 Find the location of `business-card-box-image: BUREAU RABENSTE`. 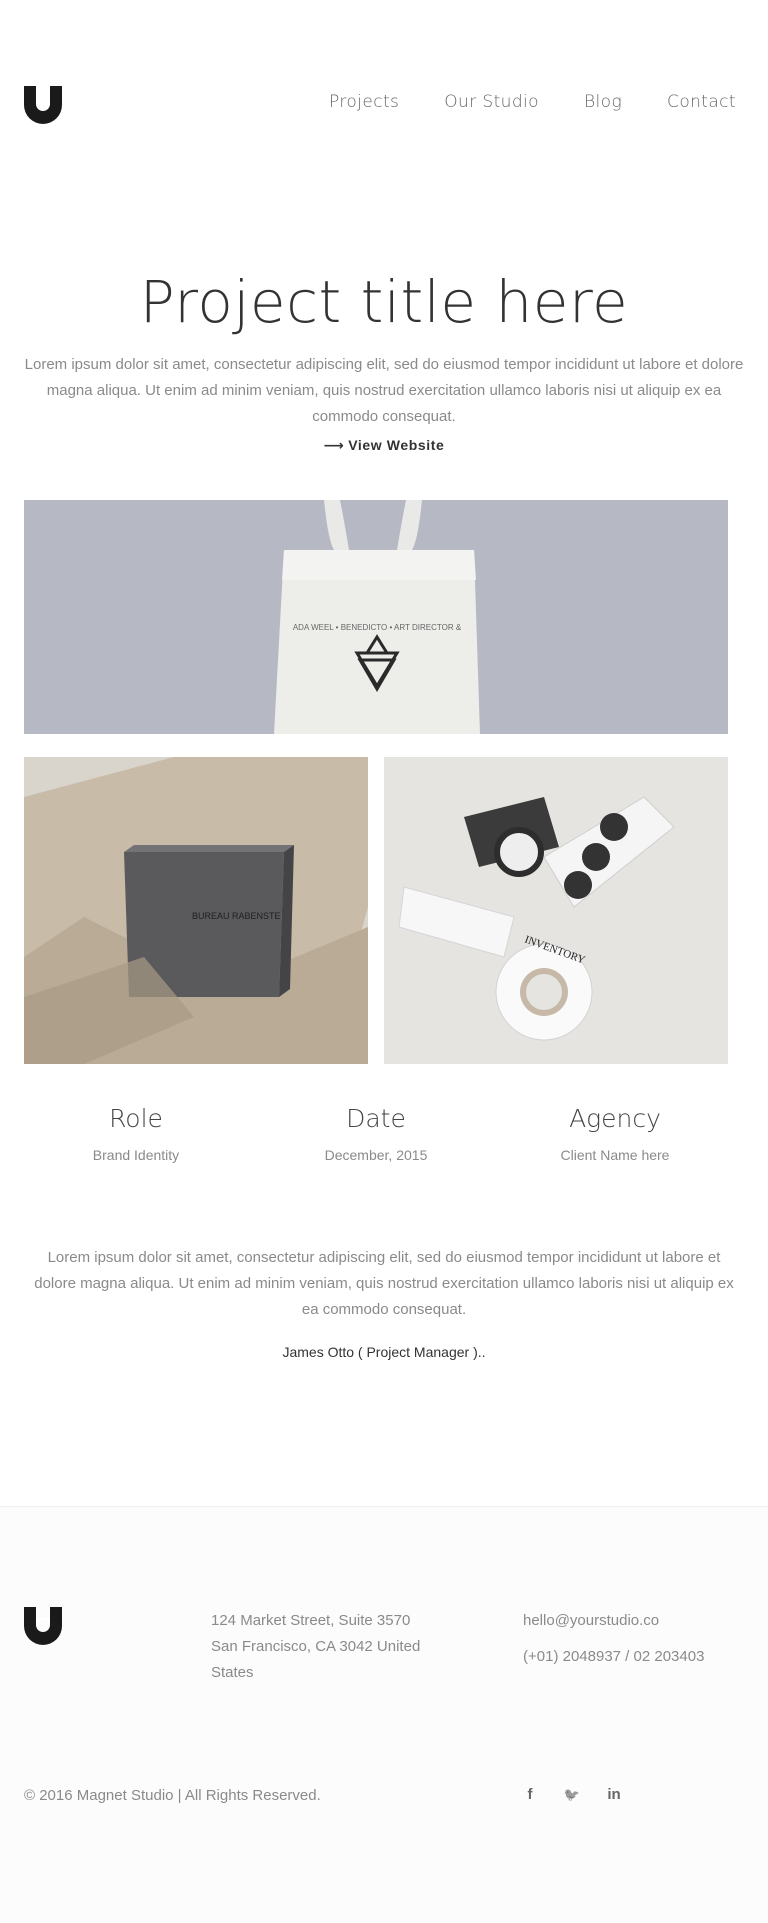

business-card-box-image: BUREAU RABENSTE is located at coordinates (196, 910).